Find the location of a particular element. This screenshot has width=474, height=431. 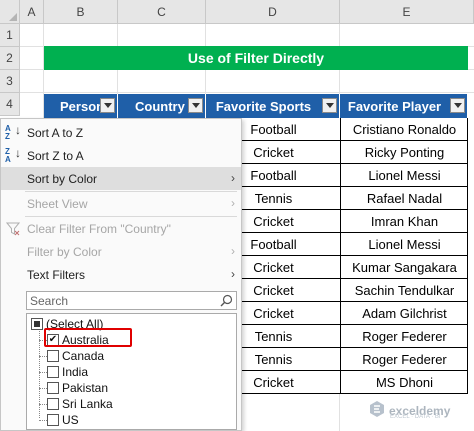

menu-item-text-filters: Text Filters › is located at coordinates (121, 274).